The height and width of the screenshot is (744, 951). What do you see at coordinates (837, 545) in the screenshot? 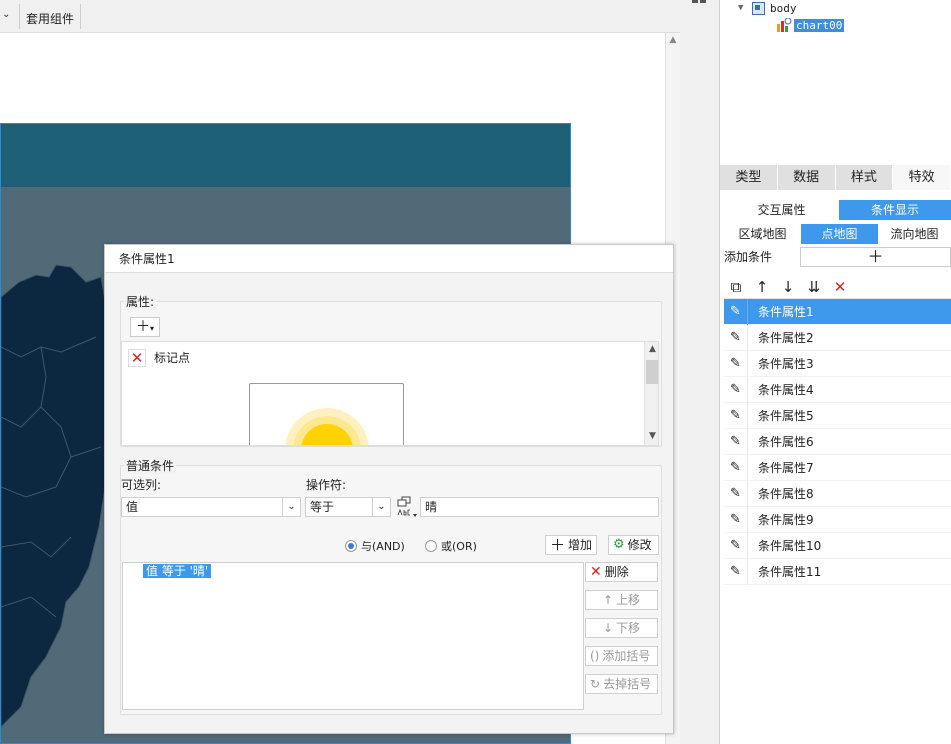
I see `list-item: ✎ 条件属性10` at bounding box center [837, 545].